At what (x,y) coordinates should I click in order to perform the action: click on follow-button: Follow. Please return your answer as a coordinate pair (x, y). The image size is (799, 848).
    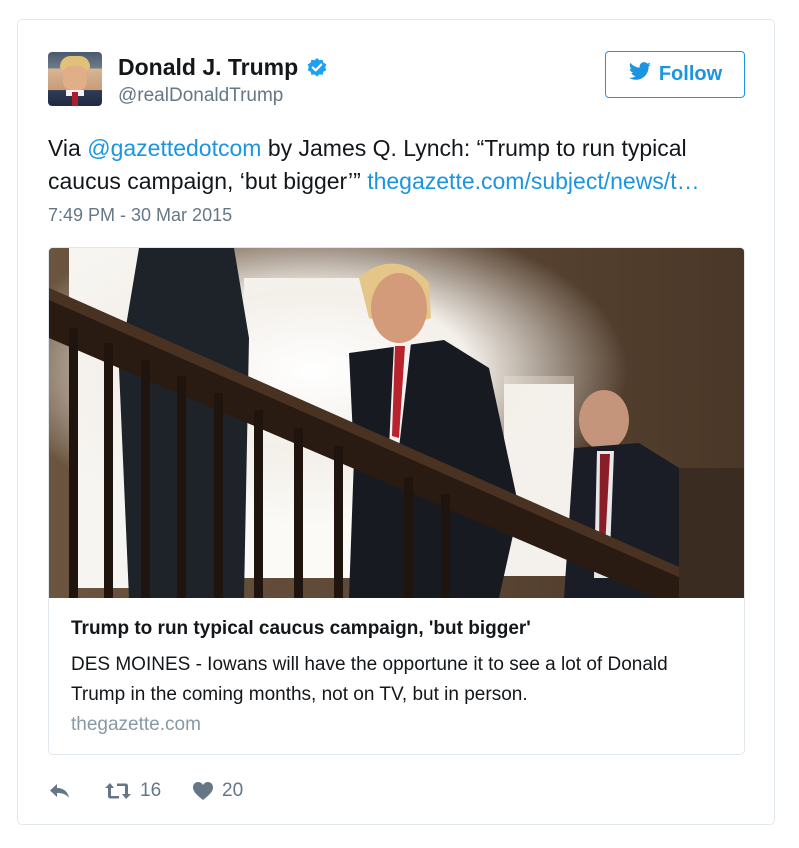
    Looking at the image, I should click on (675, 74).